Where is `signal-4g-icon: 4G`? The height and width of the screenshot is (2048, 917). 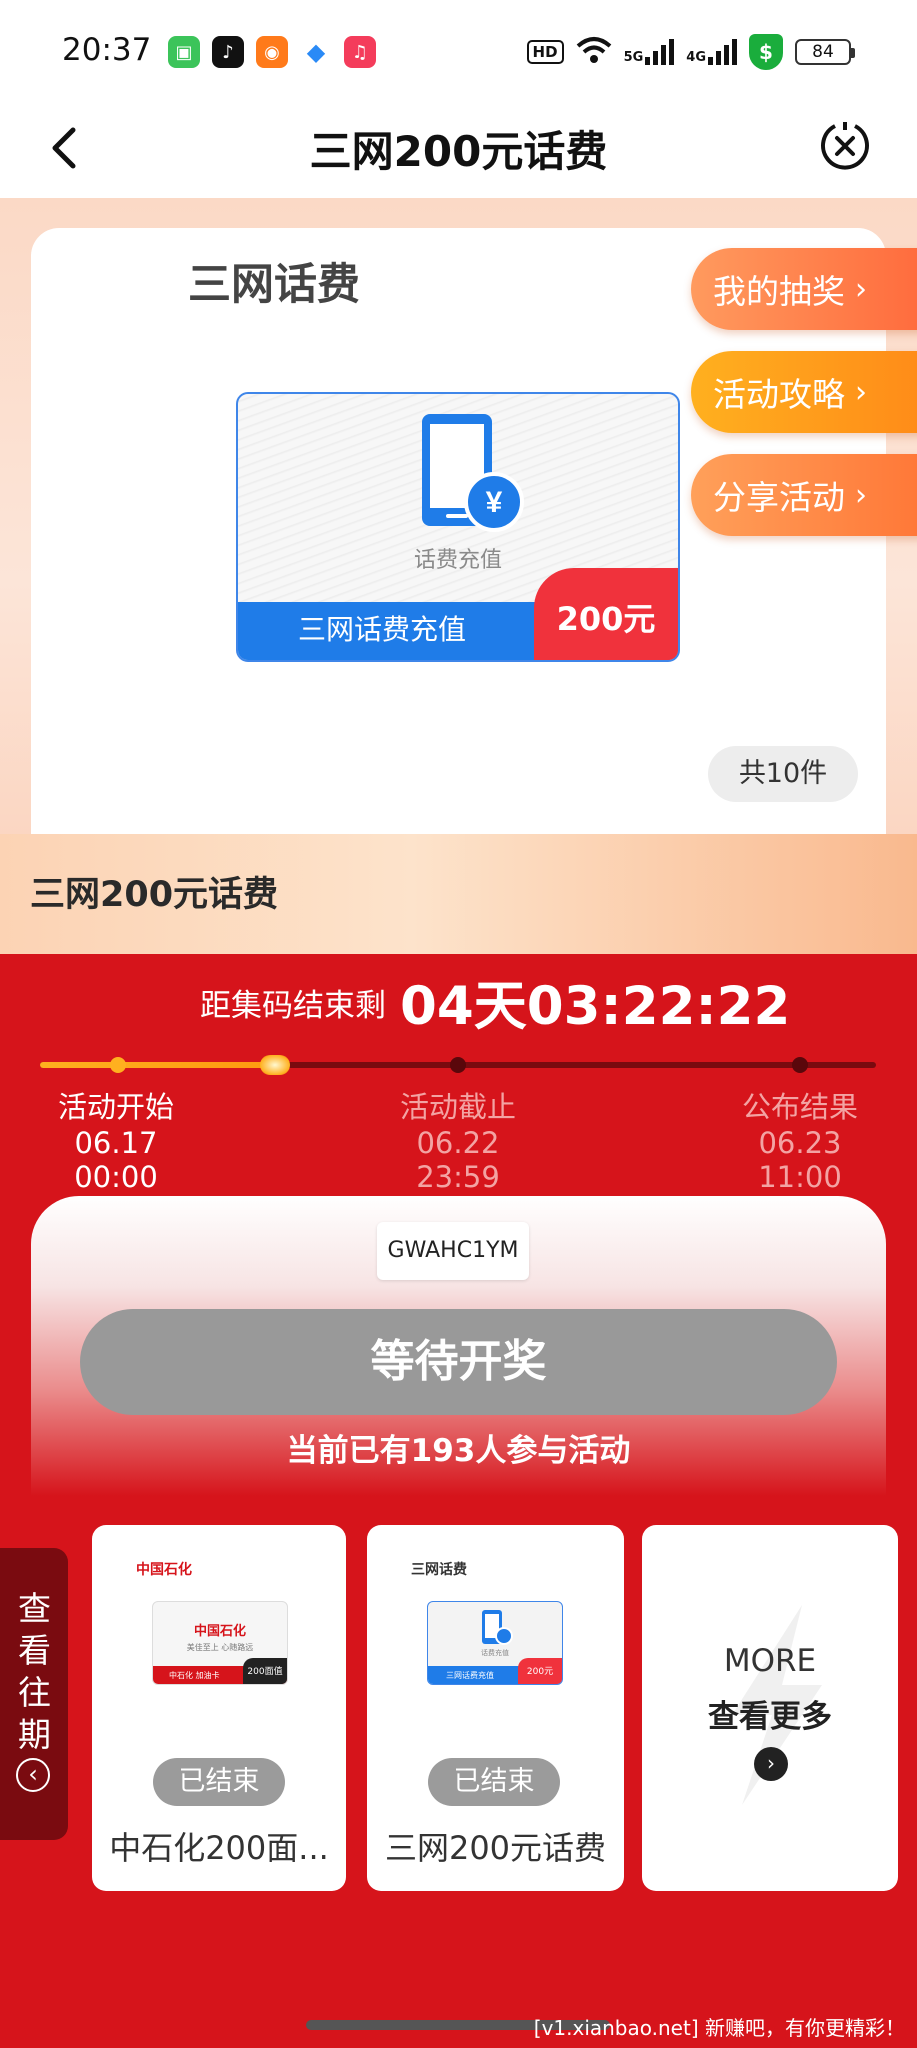 signal-4g-icon: 4G is located at coordinates (711, 52).